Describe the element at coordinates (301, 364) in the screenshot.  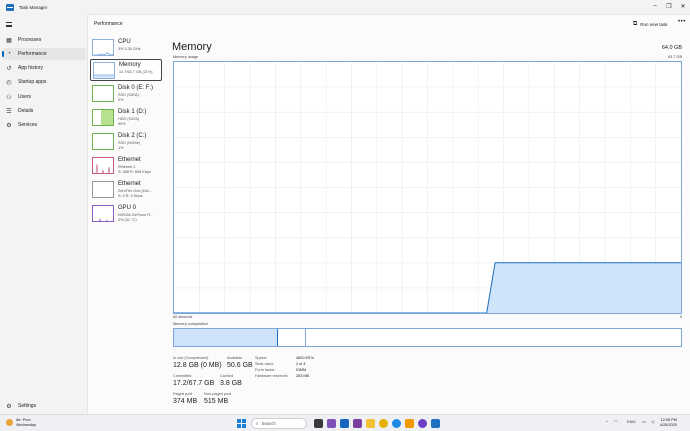
I see `spec-value: 2 of 4` at that location.